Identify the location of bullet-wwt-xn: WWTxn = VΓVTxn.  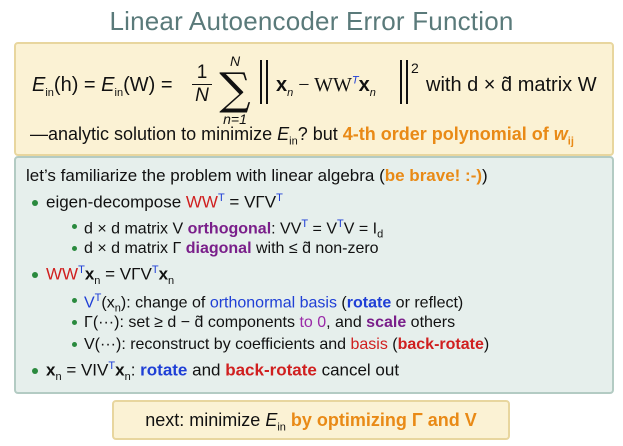
(110, 276).